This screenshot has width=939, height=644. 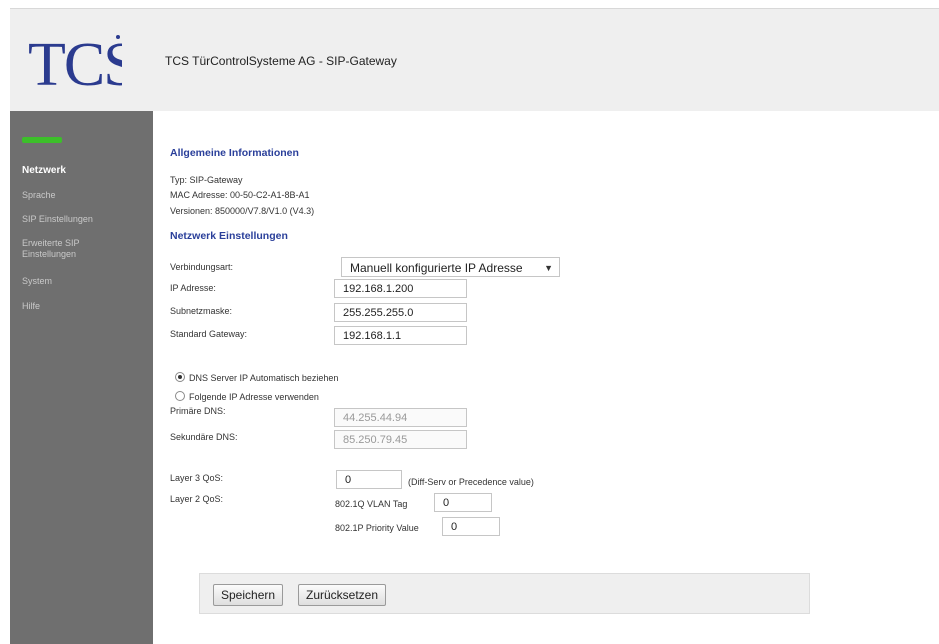 What do you see at coordinates (436, 268) in the screenshot?
I see `connection-type-value: Manuell konfigurierte IP Adresse` at bounding box center [436, 268].